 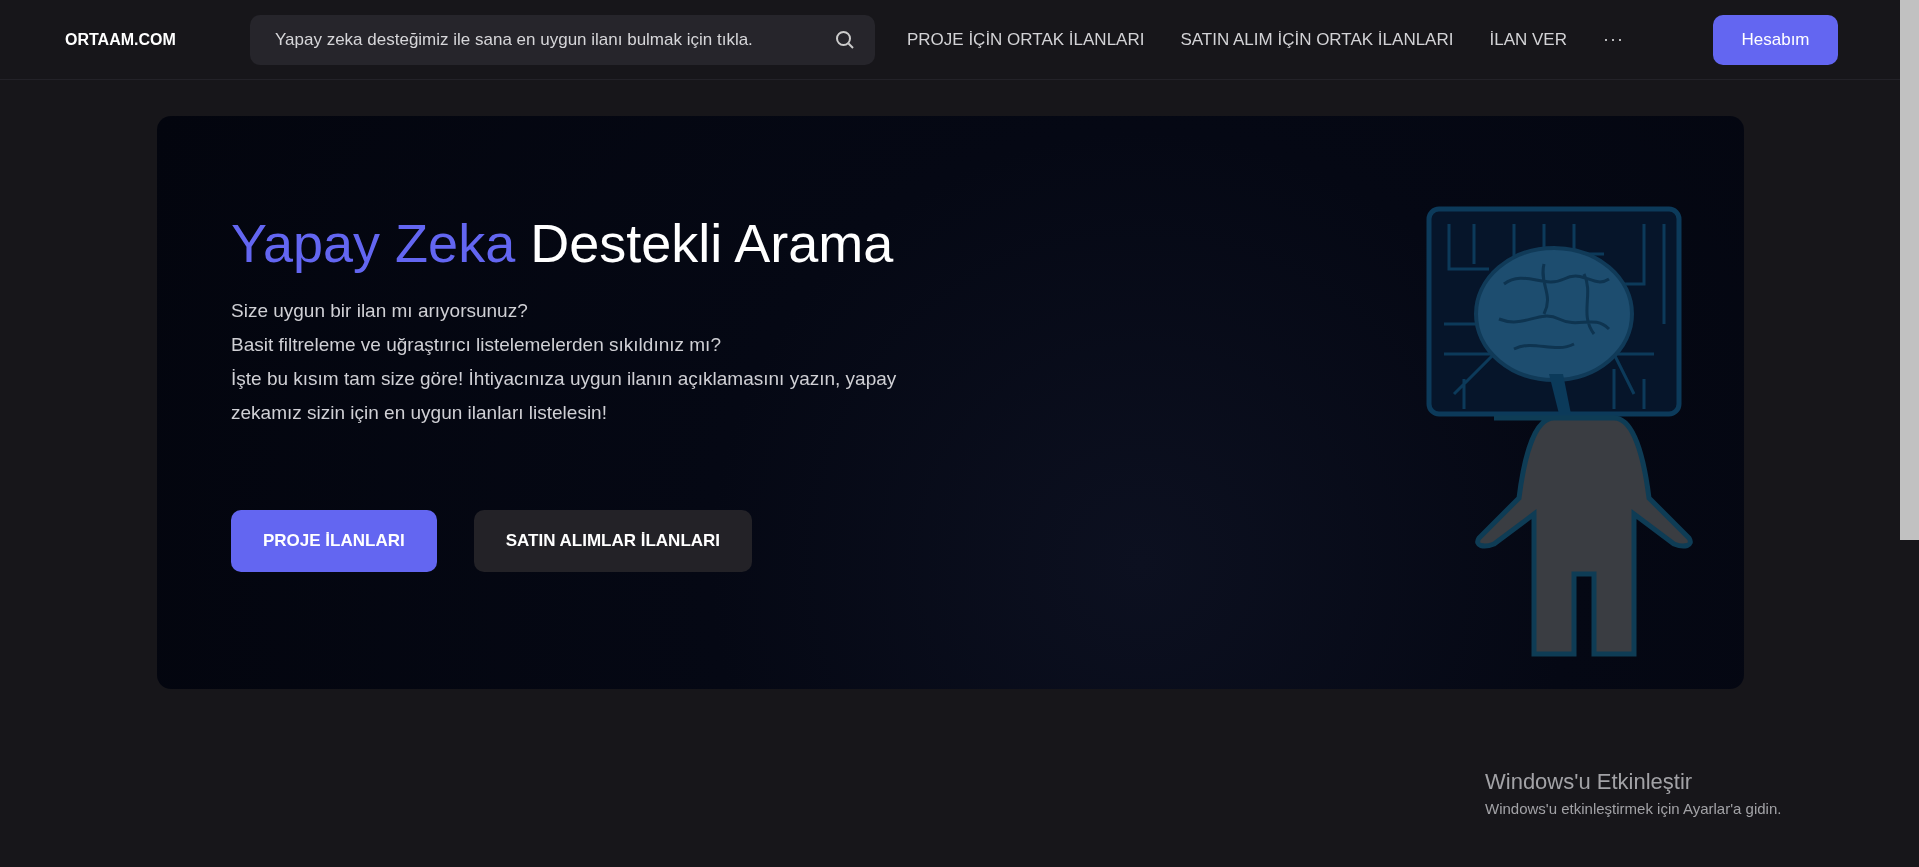 I want to click on more-menu-button: ···, so click(x=1613, y=39).